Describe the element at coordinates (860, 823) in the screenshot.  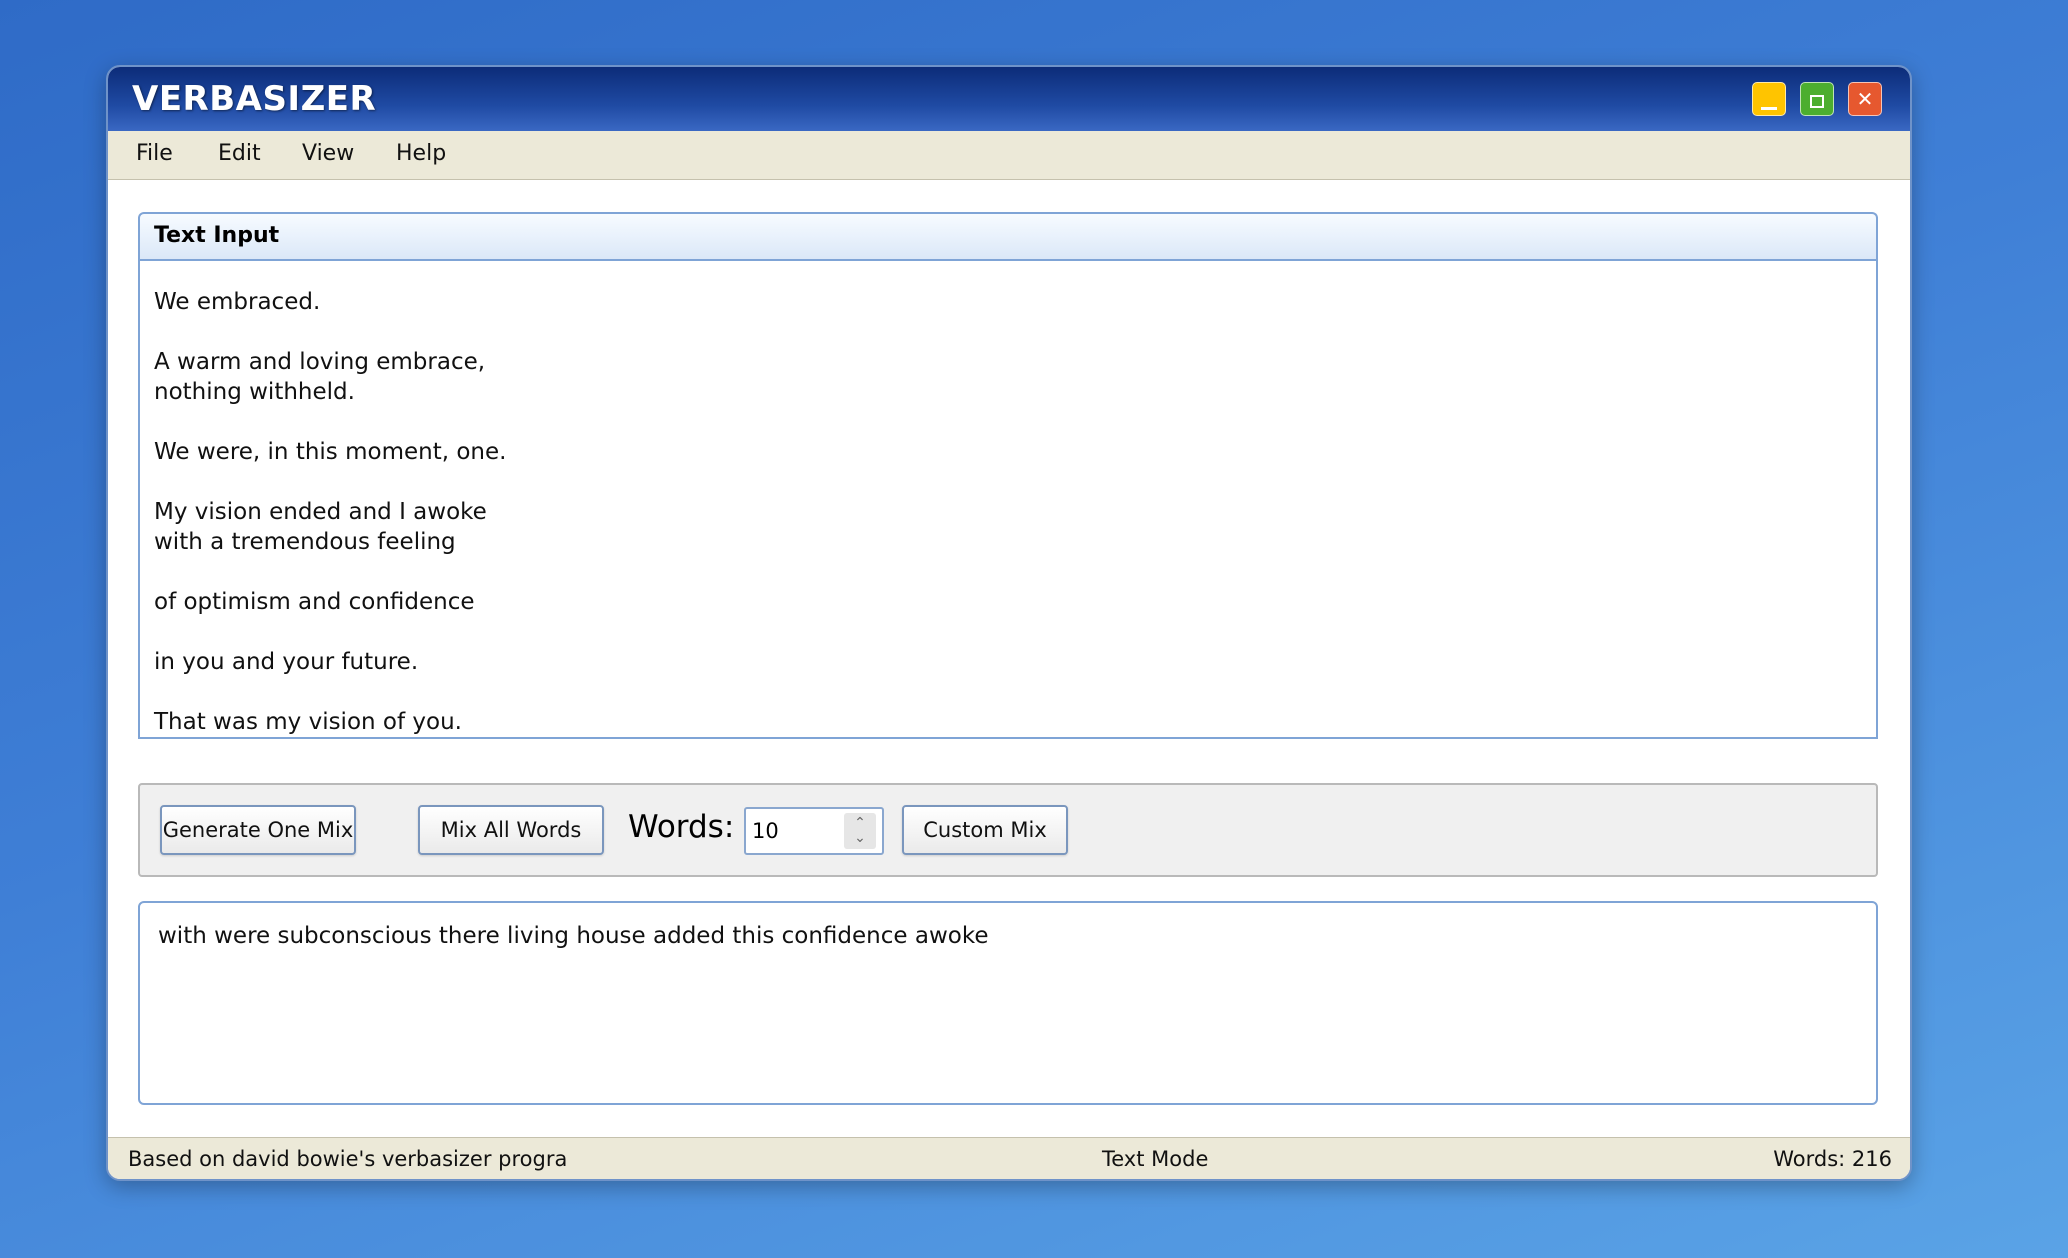
I see `chevron-up-icon: ⌃` at that location.